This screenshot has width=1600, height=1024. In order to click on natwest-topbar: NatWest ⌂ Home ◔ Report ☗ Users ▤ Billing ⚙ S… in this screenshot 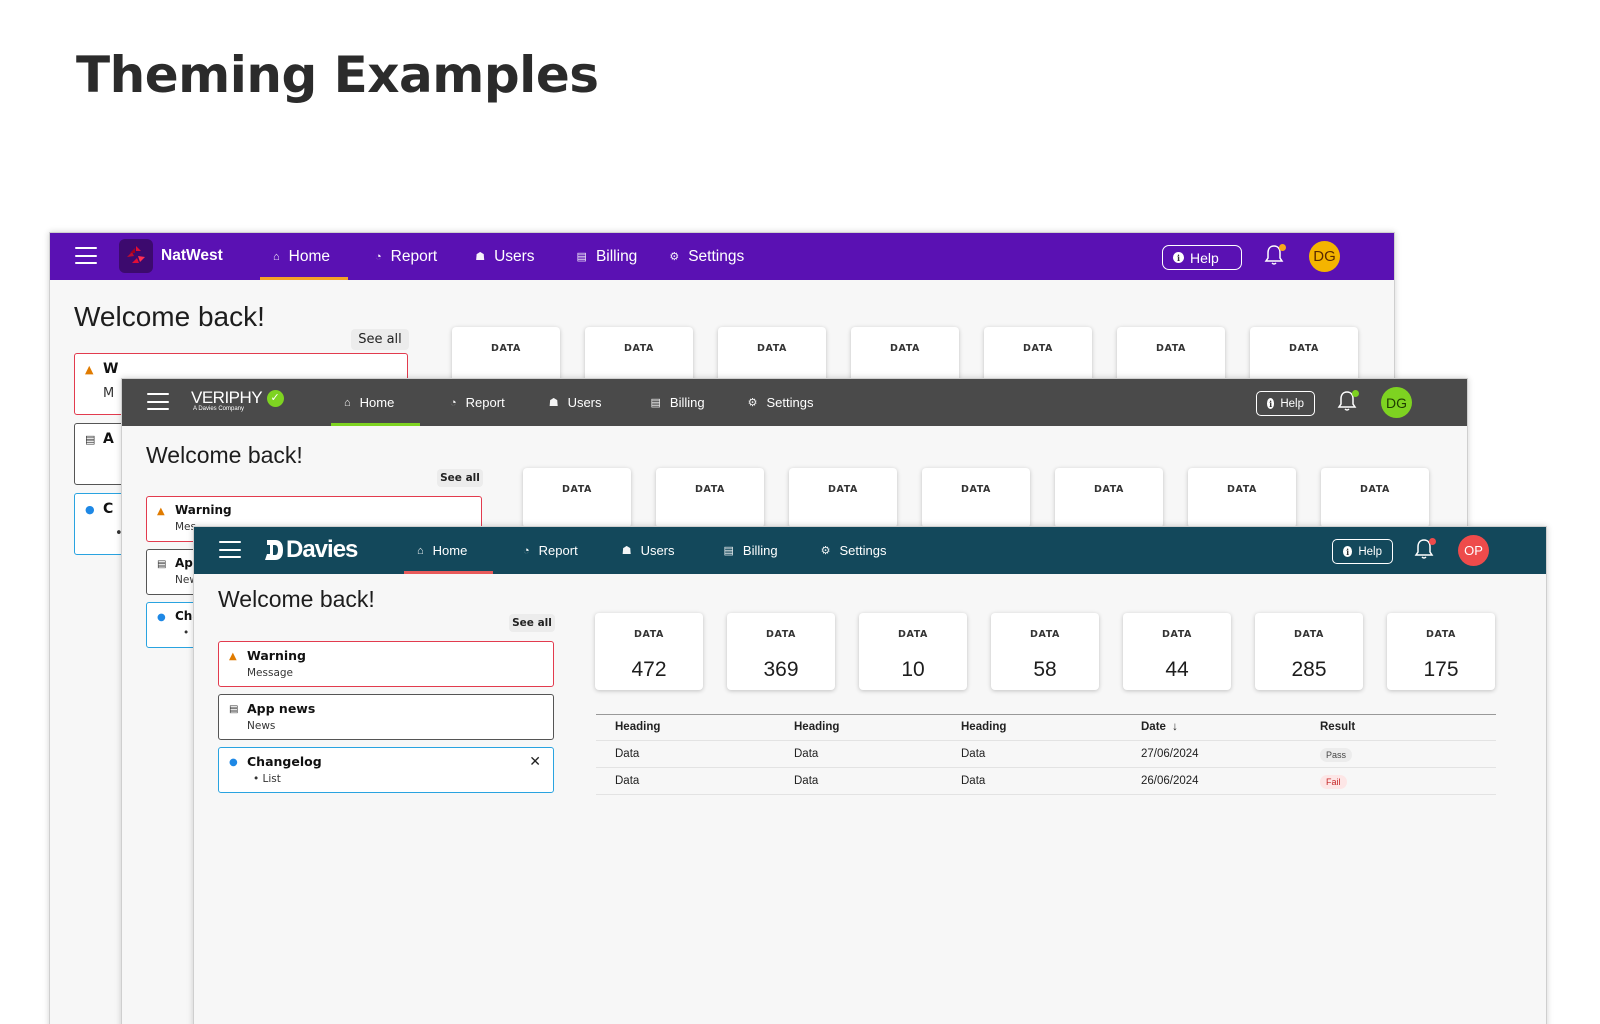, I will do `click(722, 256)`.